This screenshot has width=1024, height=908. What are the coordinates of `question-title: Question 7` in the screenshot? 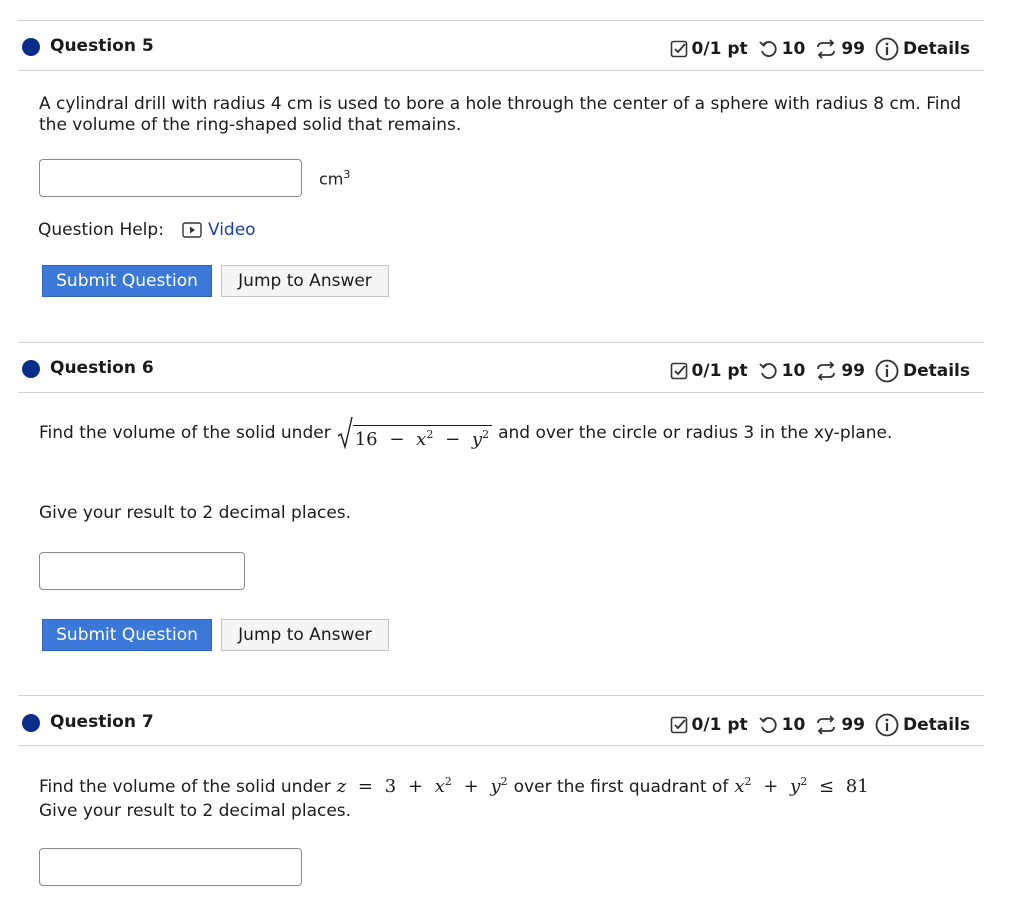 It's located at (102, 722).